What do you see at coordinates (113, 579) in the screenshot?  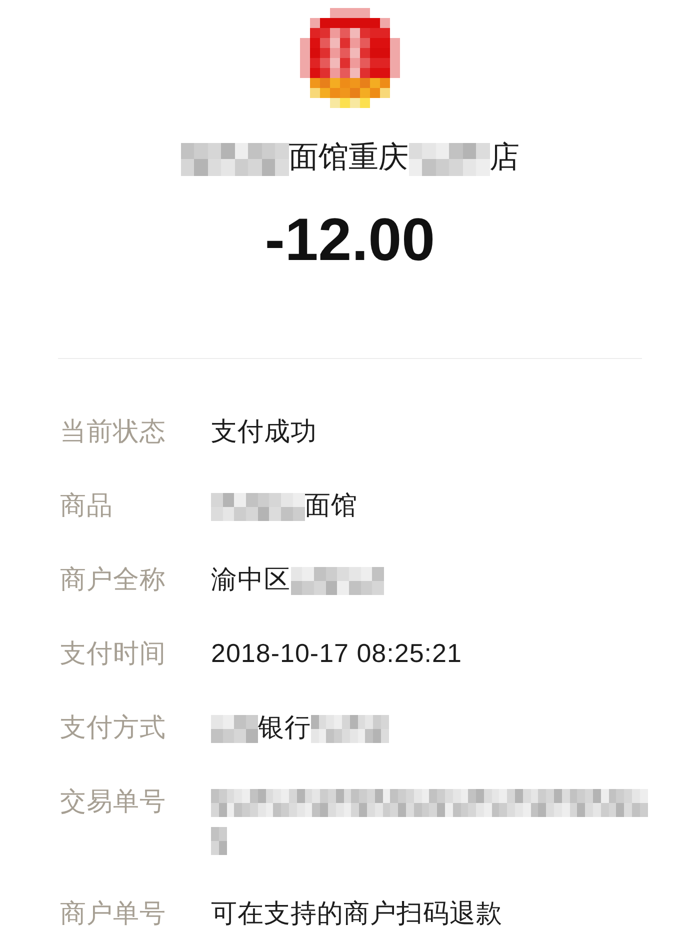 I see `field-label: 商户全称` at bounding box center [113, 579].